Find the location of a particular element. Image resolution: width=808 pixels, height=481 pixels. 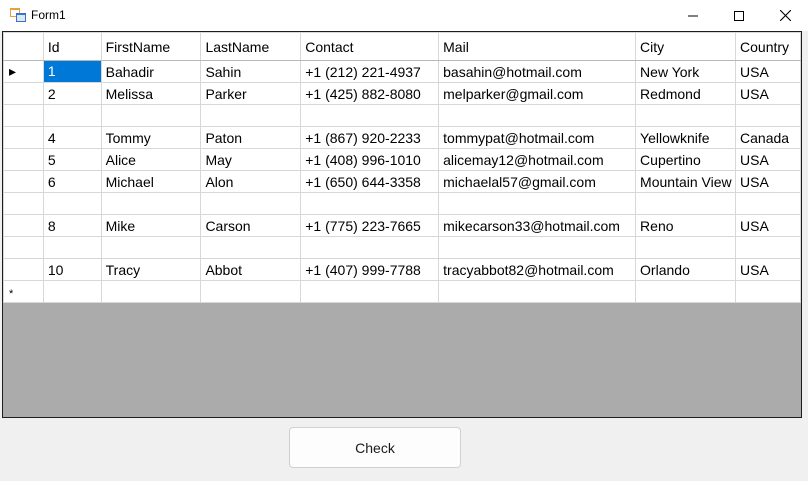

cell-firstname: Bahadir is located at coordinates (151, 71).